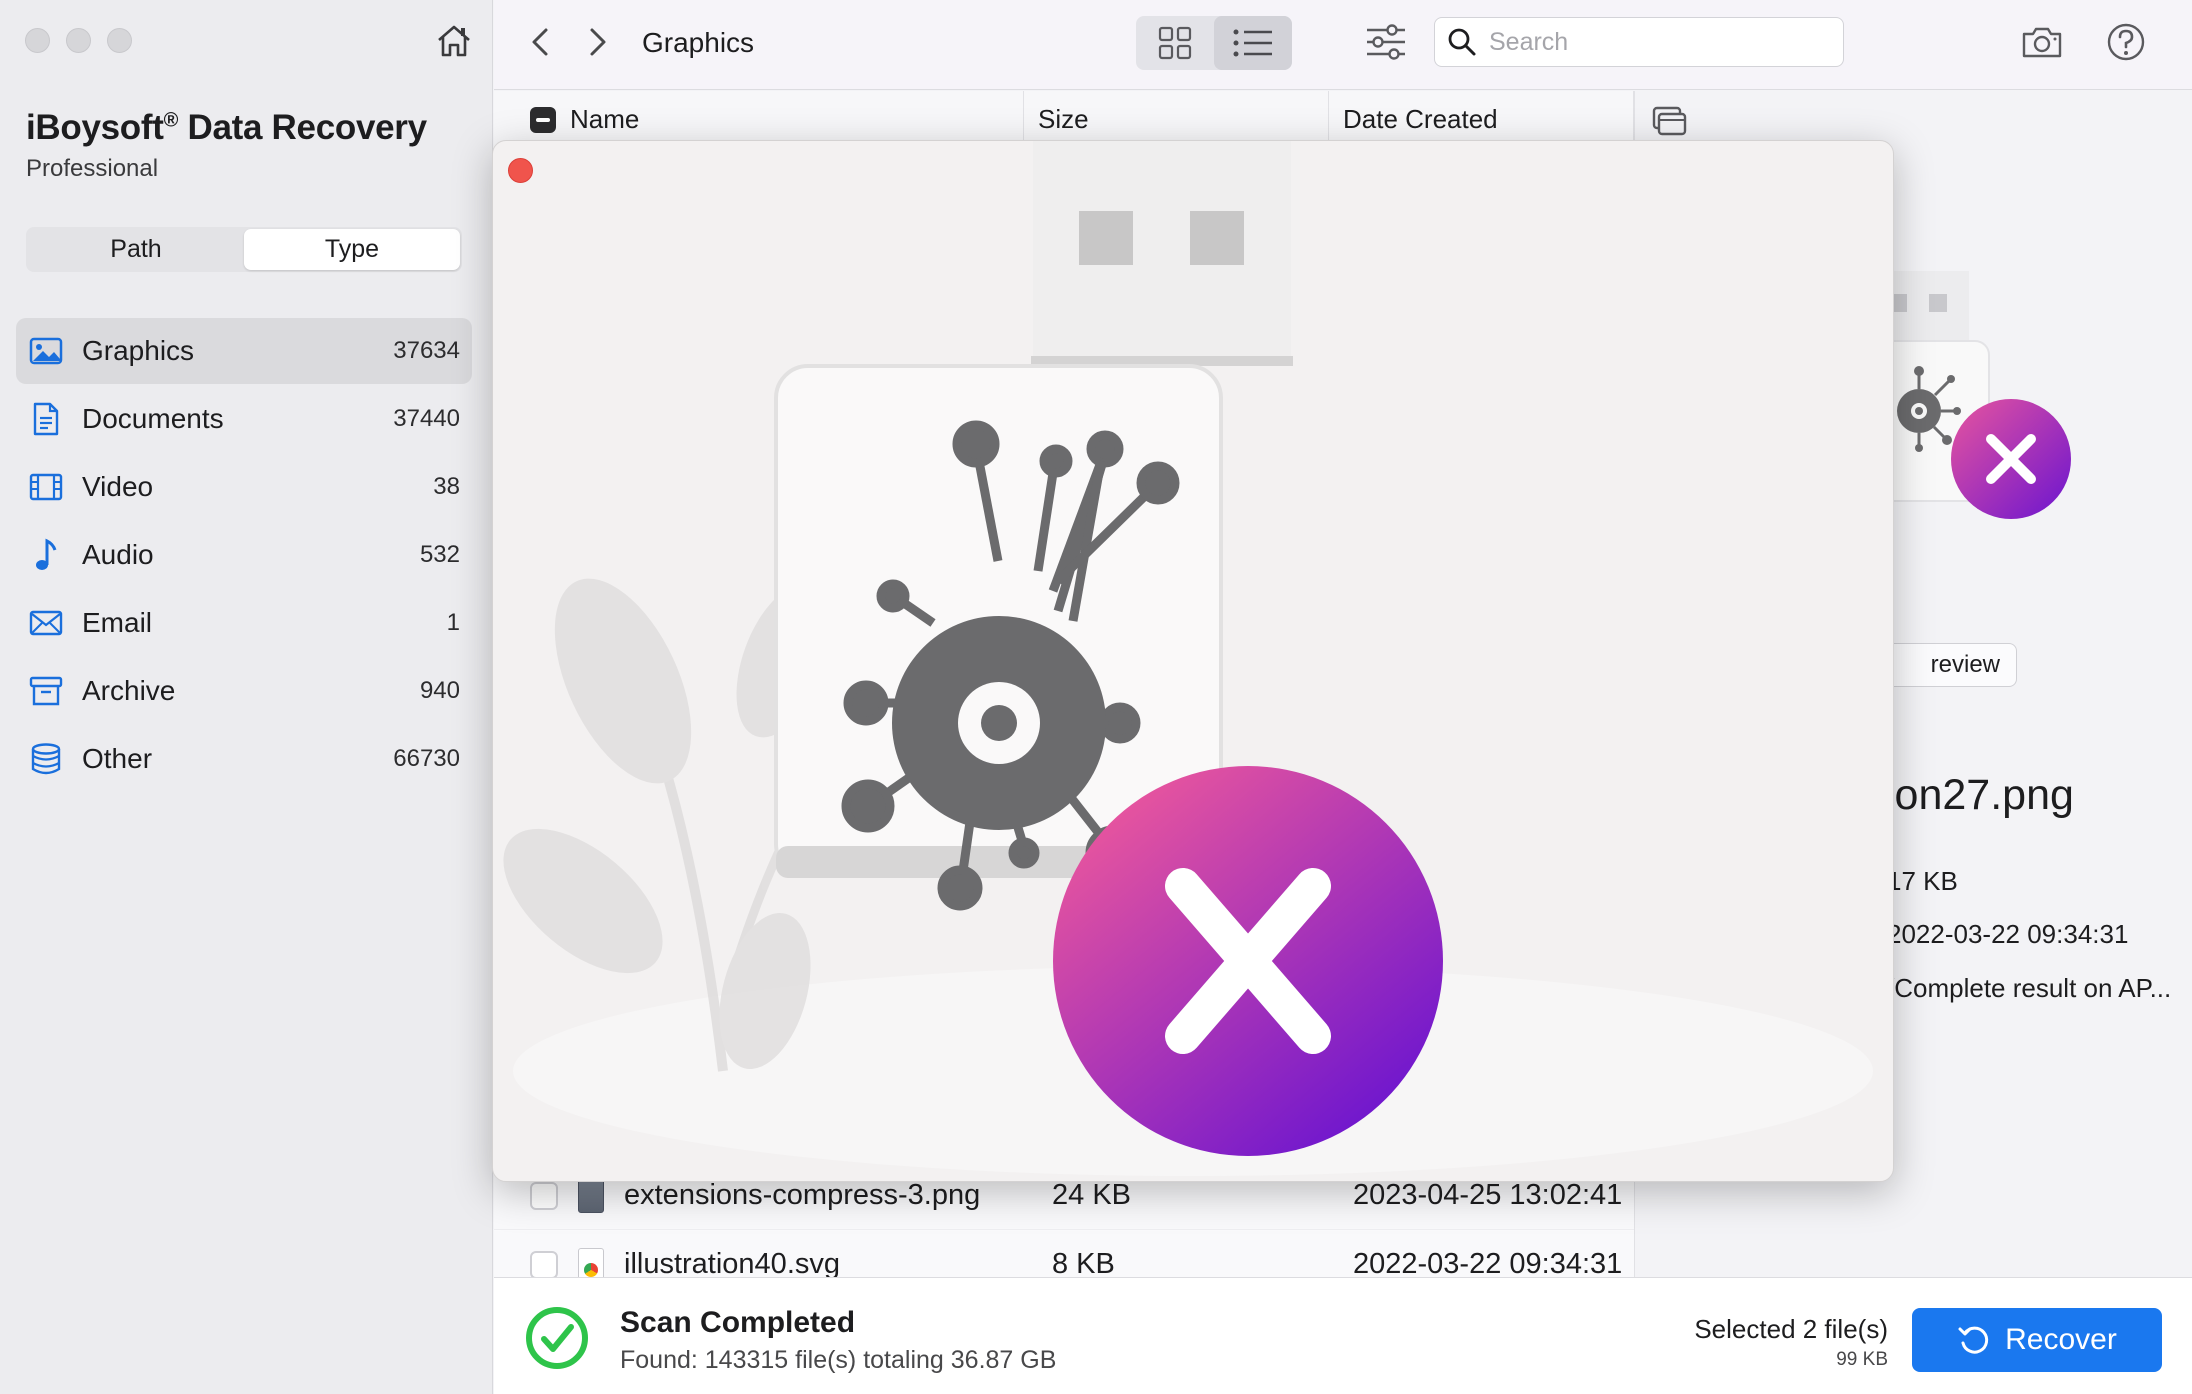 This screenshot has height=1394, width=2192. Describe the element at coordinates (226, 127) in the screenshot. I see `app-title: iBoysoft® Data Recovery` at that location.